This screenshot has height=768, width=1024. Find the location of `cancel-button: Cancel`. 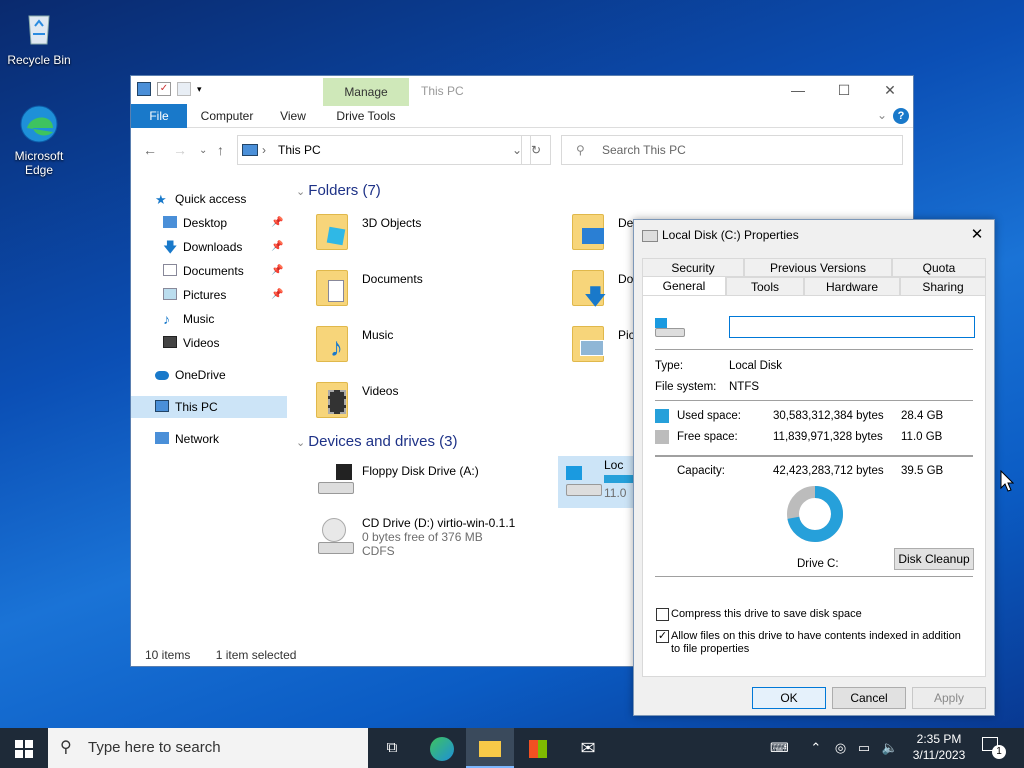

cancel-button: Cancel is located at coordinates (869, 698).